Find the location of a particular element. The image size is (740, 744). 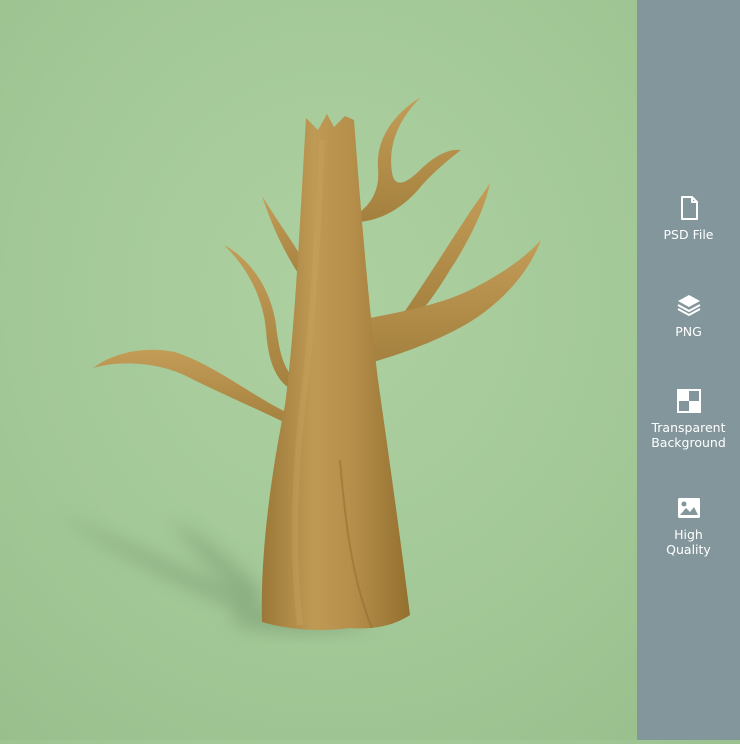

right-top-branch is located at coordinates (408, 159).